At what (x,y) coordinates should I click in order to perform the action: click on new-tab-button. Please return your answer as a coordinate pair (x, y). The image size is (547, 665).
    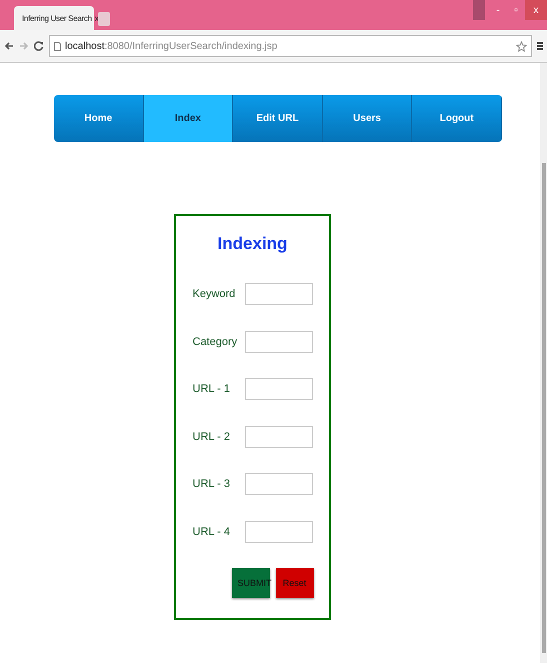
    Looking at the image, I should click on (104, 19).